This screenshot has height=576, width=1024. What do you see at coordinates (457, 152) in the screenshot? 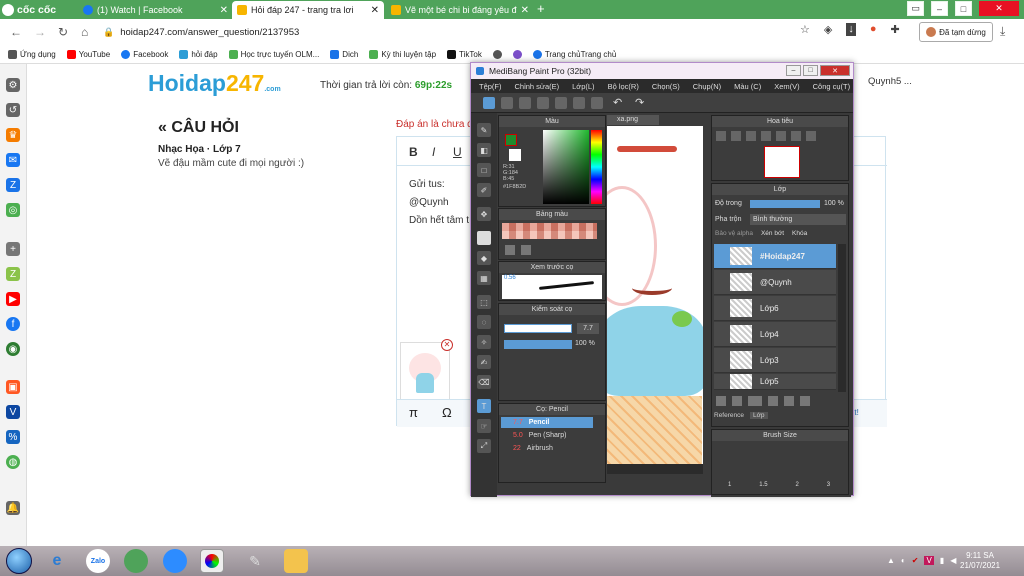
I see `underline-button: U` at bounding box center [457, 152].